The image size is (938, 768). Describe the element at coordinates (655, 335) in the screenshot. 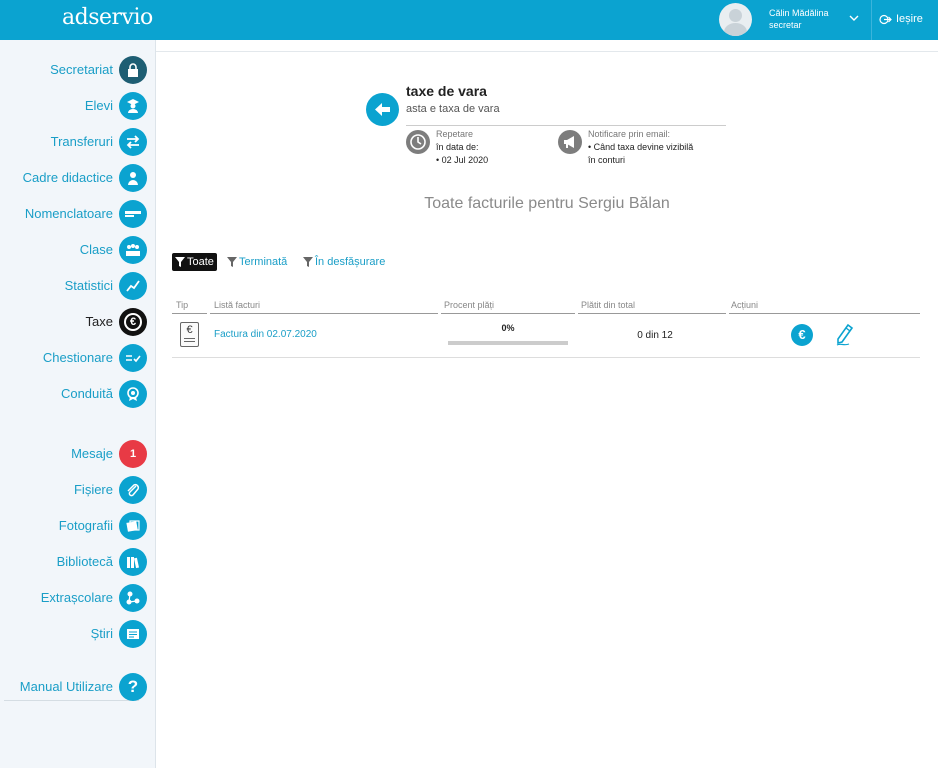

I see `paid-of-total: 0 din 12` at that location.